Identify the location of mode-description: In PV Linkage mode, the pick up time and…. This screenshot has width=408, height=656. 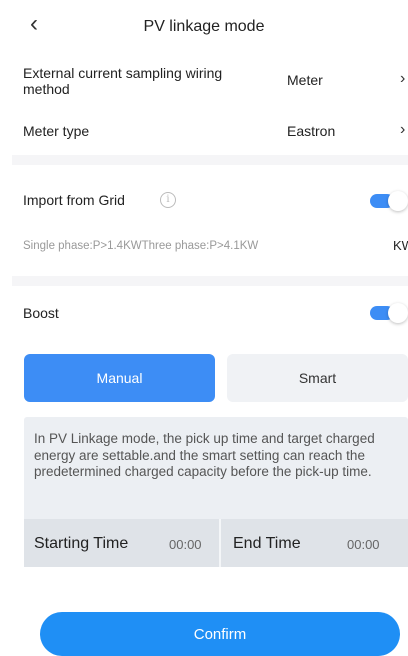
(204, 455).